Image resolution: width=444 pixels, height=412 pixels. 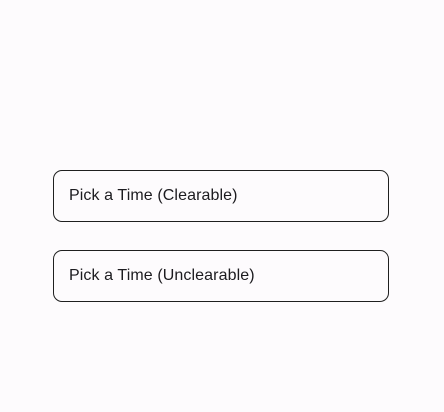 What do you see at coordinates (153, 195) in the screenshot?
I see `time-picker-clearable-label: Pick a Time (Clearable)` at bounding box center [153, 195].